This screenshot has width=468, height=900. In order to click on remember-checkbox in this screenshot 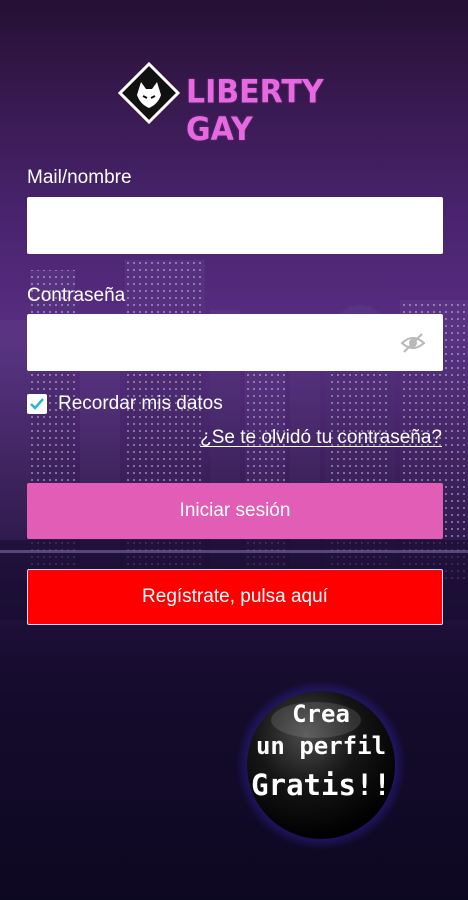, I will do `click(37, 404)`.